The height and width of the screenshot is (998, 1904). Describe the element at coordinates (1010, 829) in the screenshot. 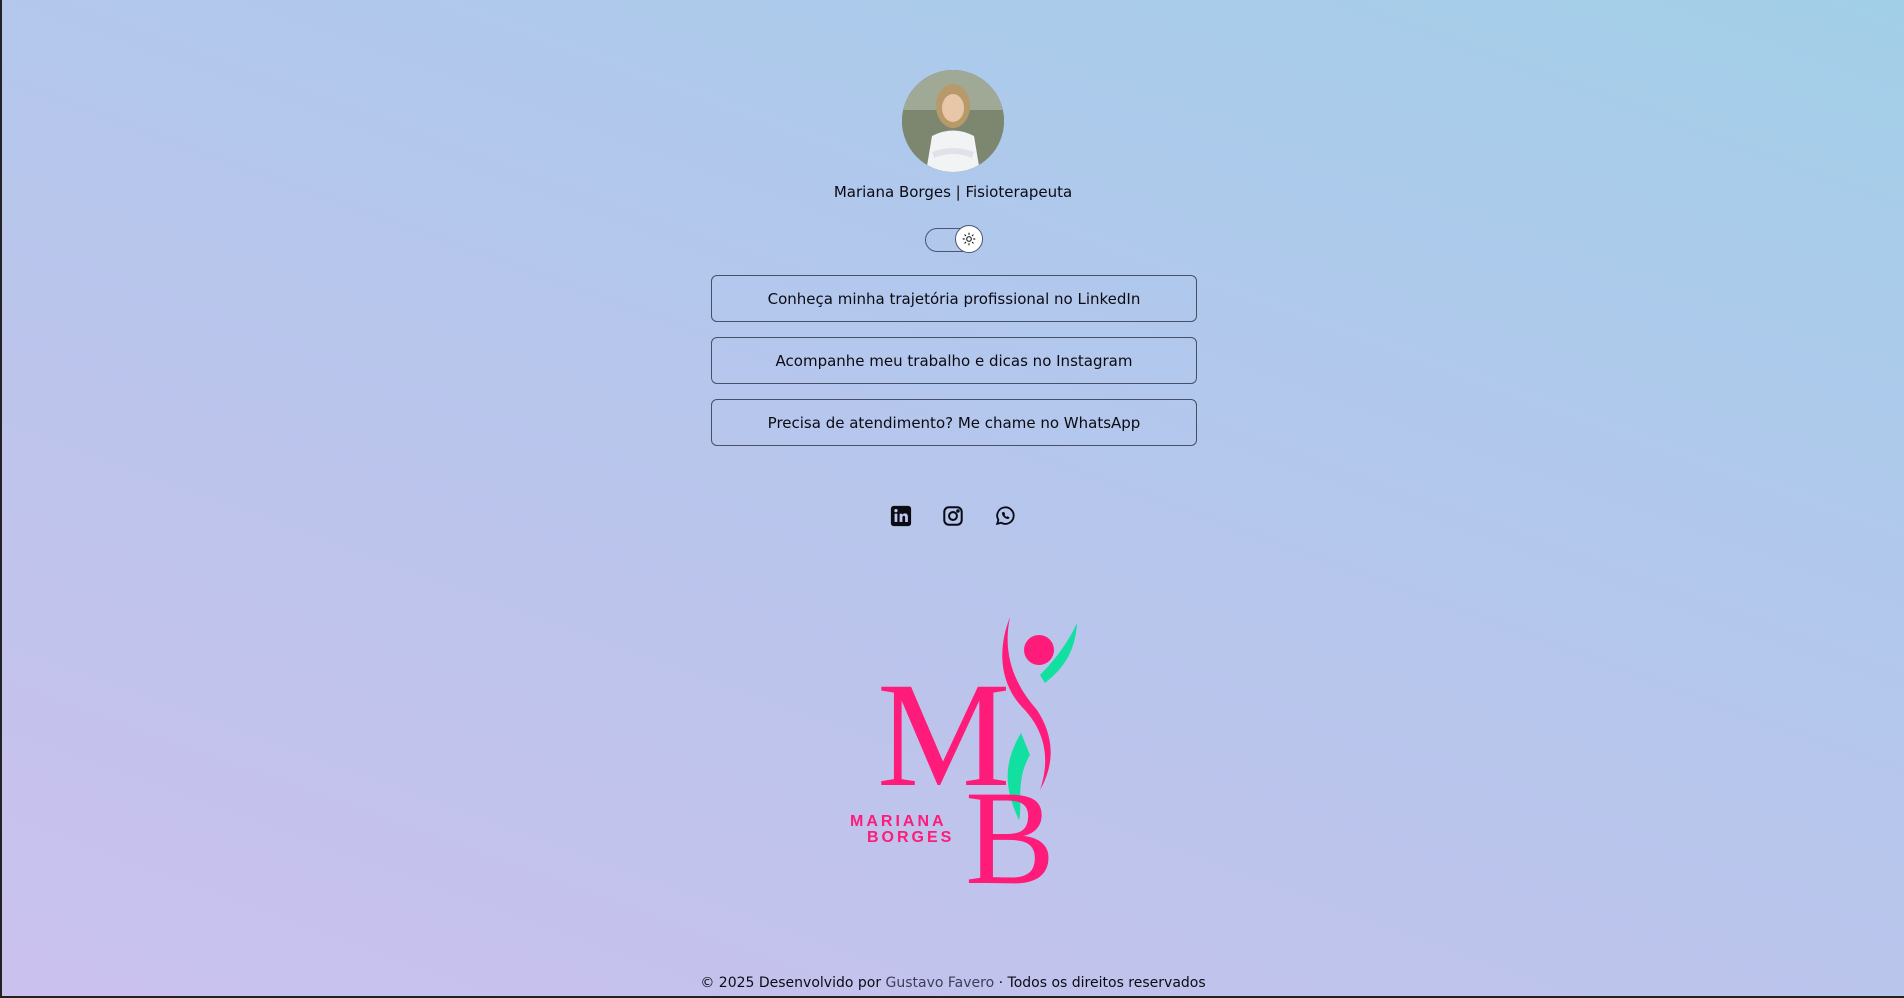

I see `svg-text: B` at that location.